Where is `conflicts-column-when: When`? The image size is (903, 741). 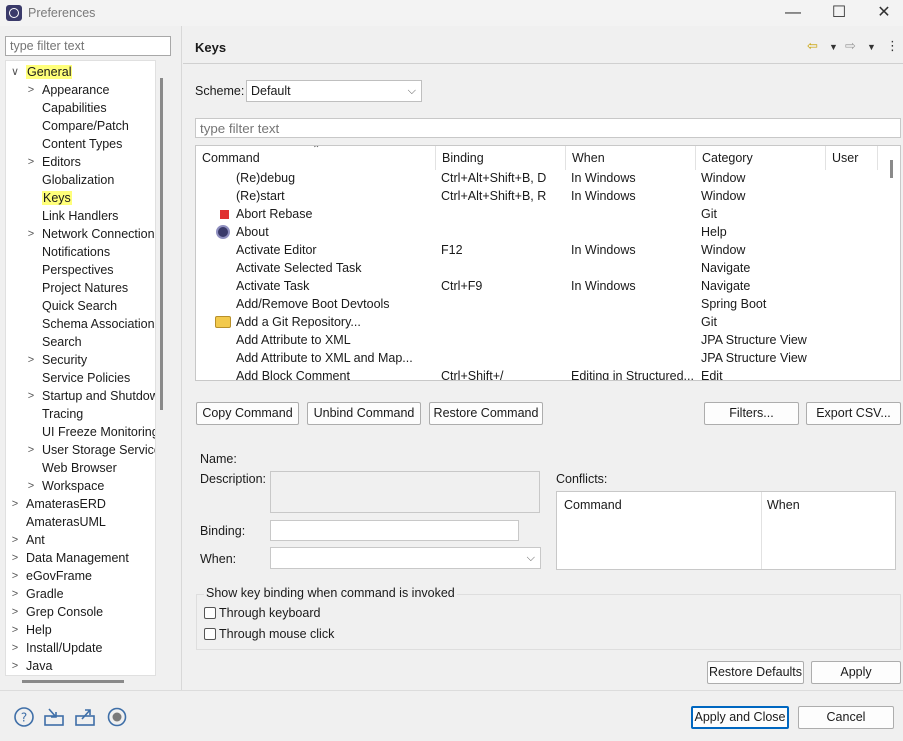 conflicts-column-when: When is located at coordinates (783, 505).